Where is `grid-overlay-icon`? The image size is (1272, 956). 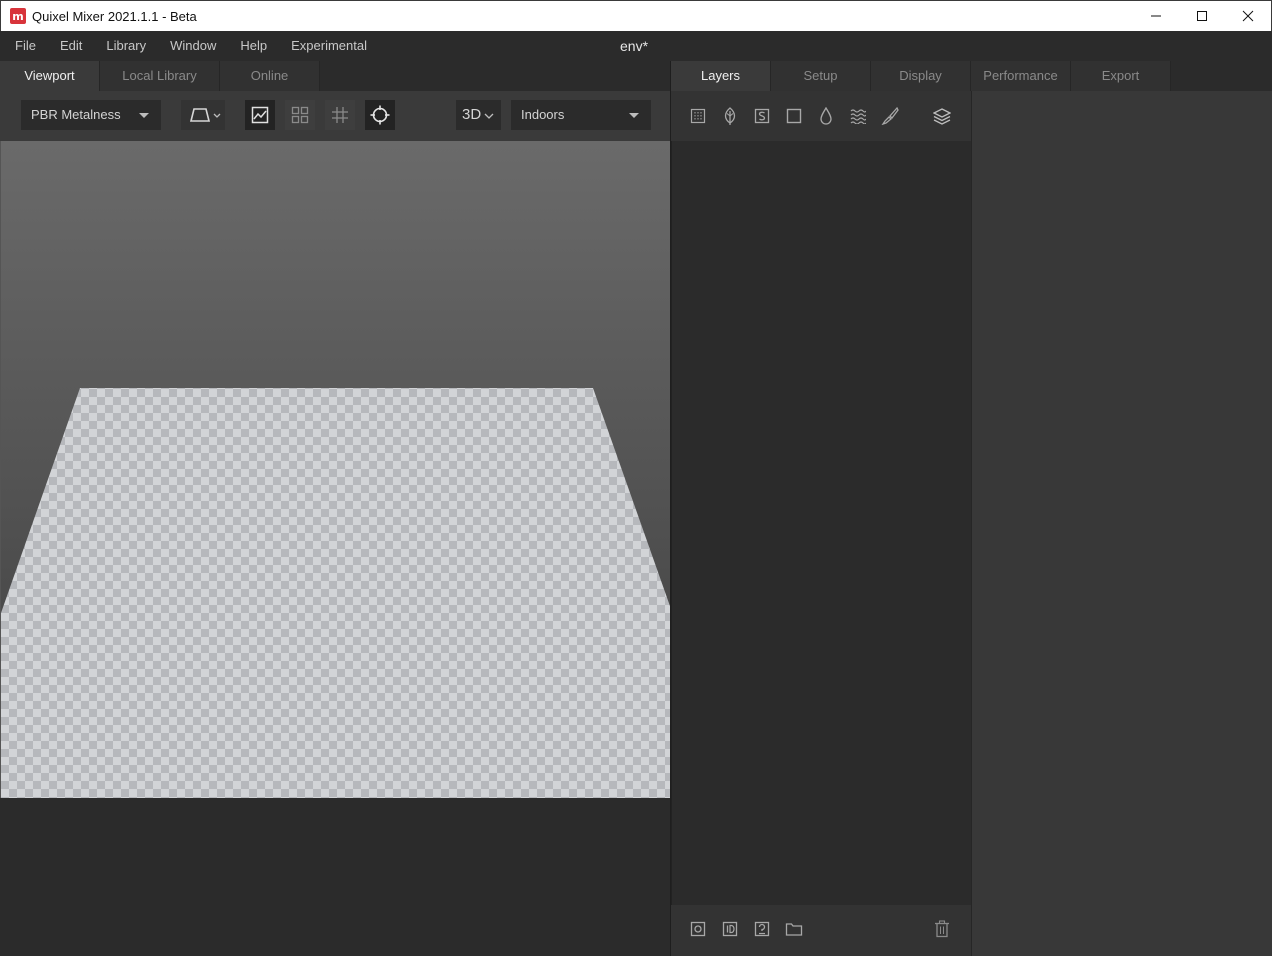
grid-overlay-icon is located at coordinates (340, 115).